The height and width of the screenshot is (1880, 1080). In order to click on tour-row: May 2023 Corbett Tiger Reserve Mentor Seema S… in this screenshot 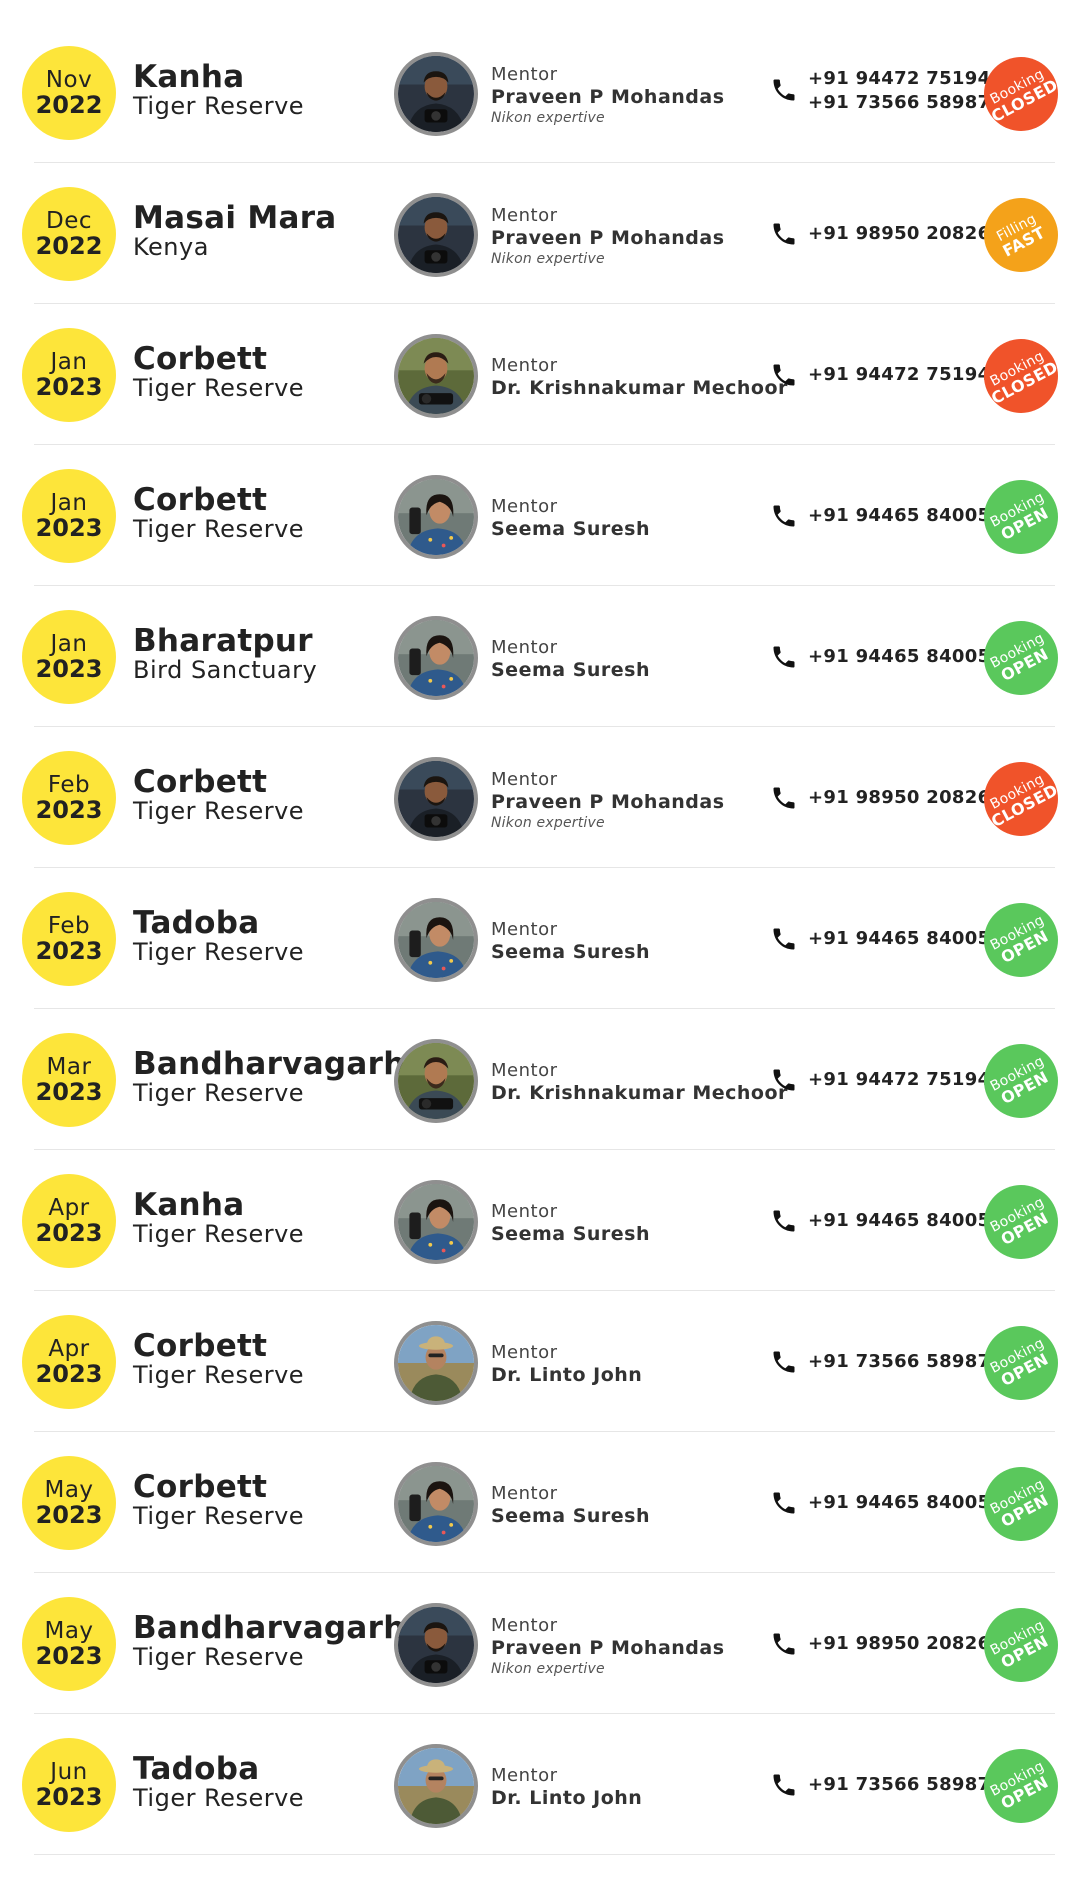, I will do `click(540, 1502)`.